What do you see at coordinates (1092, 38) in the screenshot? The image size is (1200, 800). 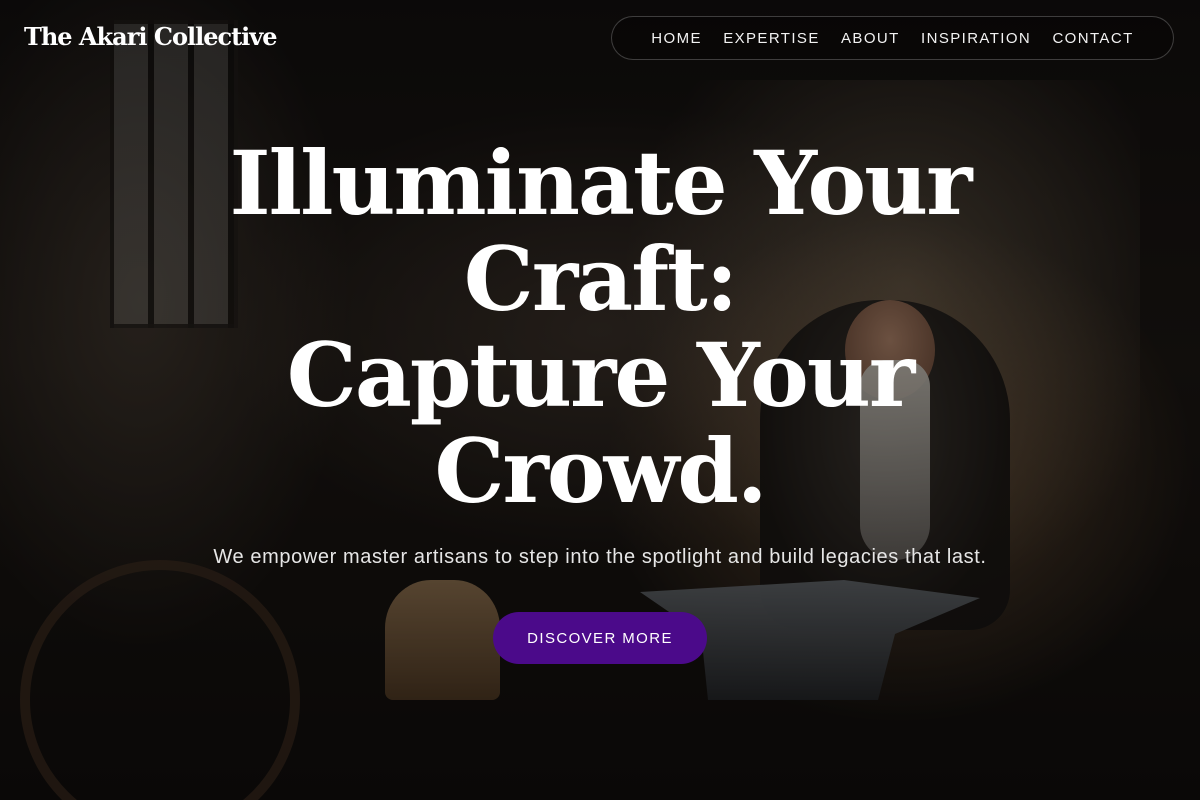 I see `nav-item-contact: CONTACT` at bounding box center [1092, 38].